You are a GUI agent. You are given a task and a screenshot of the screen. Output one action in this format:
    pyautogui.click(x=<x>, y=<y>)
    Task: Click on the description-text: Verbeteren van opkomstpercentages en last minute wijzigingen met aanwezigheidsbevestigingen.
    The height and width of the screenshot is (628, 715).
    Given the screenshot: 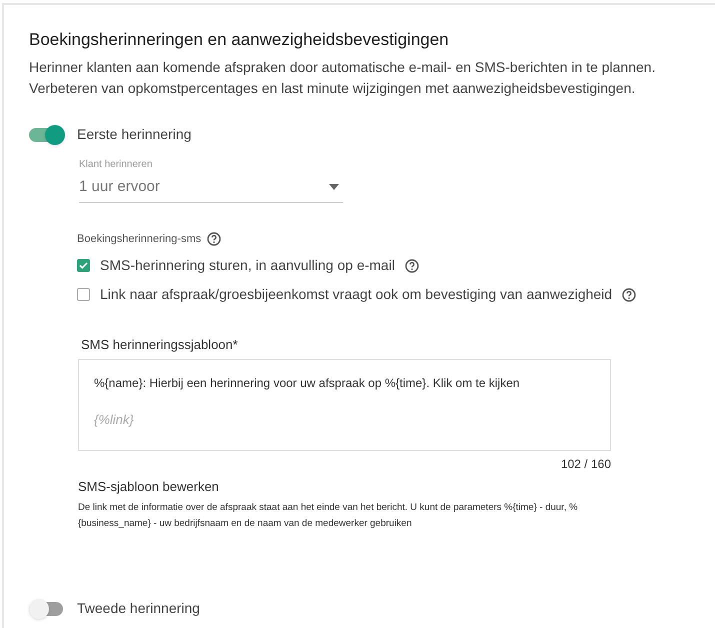 What is the action you would take?
    pyautogui.click(x=332, y=88)
    